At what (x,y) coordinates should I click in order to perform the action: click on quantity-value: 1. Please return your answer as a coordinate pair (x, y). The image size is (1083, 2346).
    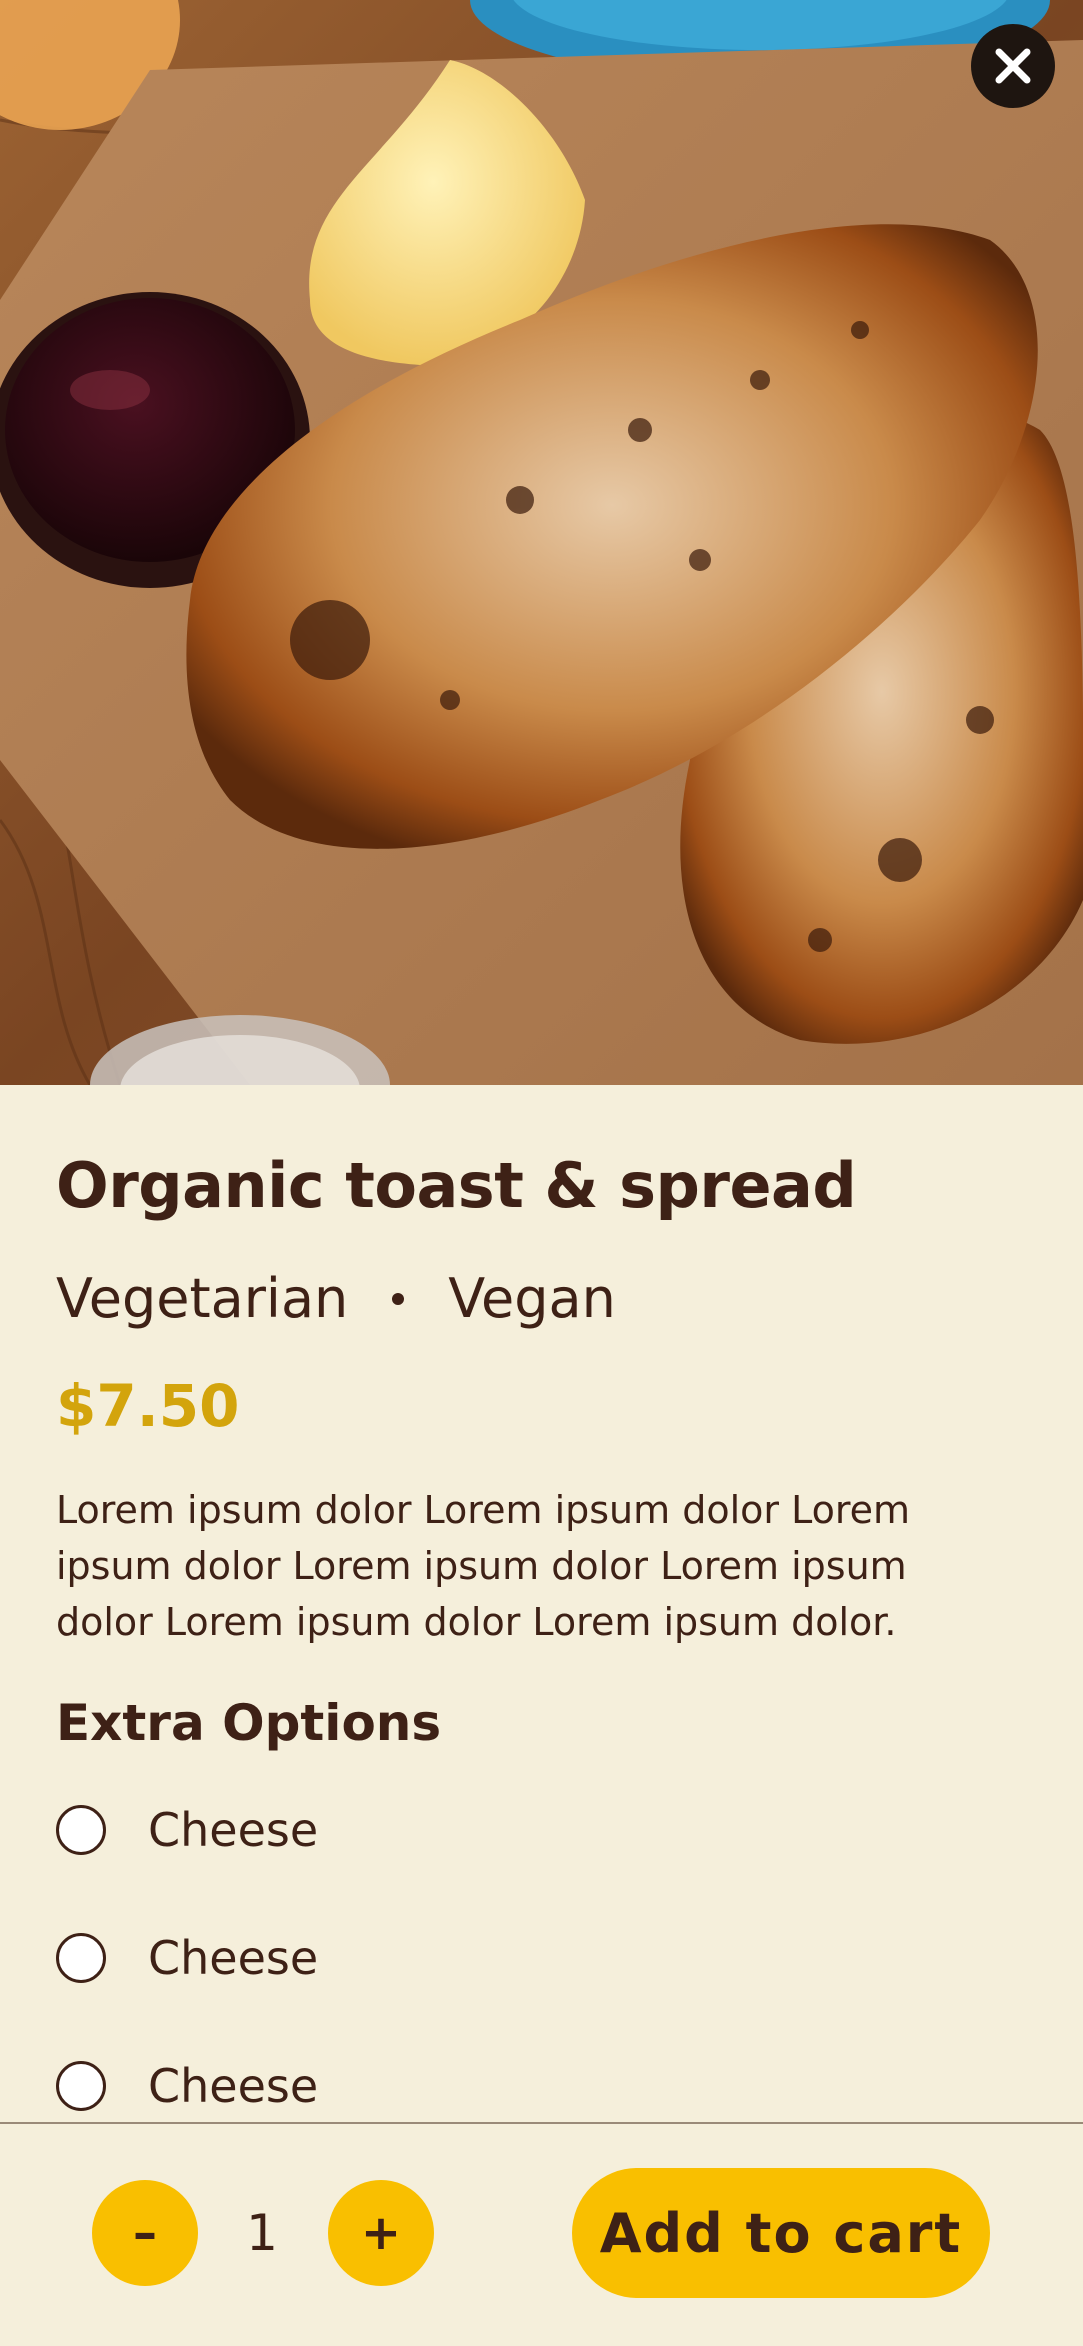
    Looking at the image, I should click on (262, 2233).